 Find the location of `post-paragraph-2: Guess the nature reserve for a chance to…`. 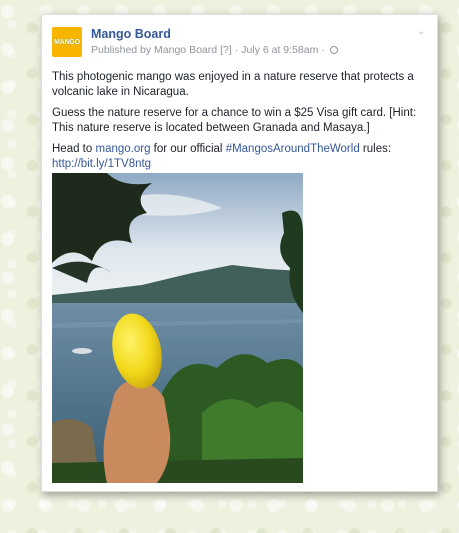

post-paragraph-2: Guess the nature reserve for a chance to… is located at coordinates (234, 120).